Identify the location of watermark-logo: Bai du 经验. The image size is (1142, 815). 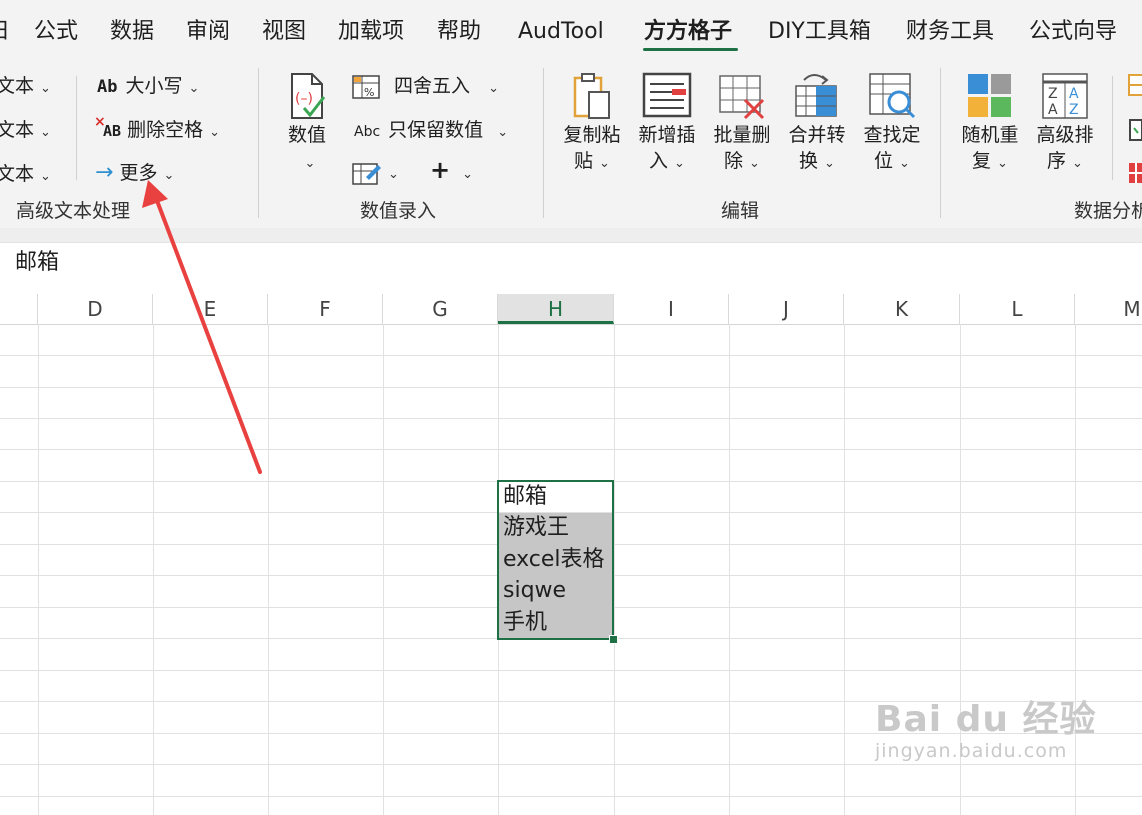
(986, 719).